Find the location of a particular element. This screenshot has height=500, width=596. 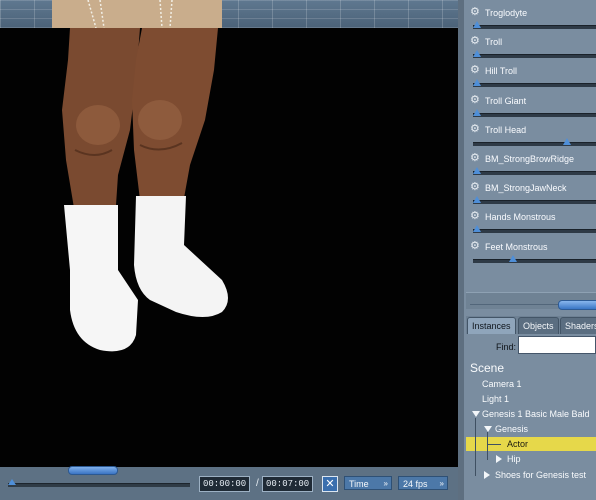

tree-item-shoes: Shoes for Genesis test is located at coordinates (531, 475).